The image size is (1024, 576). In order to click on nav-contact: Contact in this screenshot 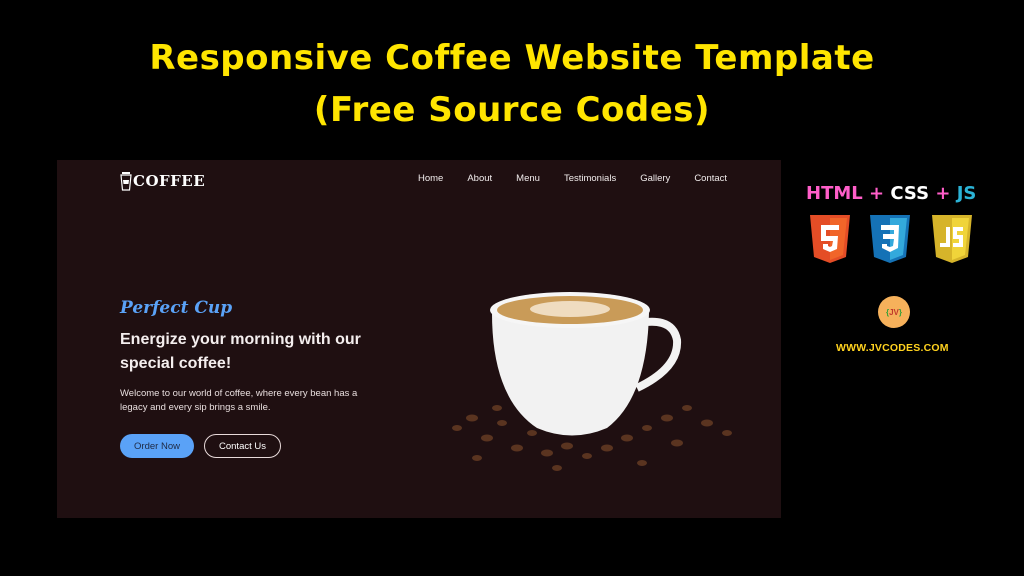, I will do `click(710, 178)`.